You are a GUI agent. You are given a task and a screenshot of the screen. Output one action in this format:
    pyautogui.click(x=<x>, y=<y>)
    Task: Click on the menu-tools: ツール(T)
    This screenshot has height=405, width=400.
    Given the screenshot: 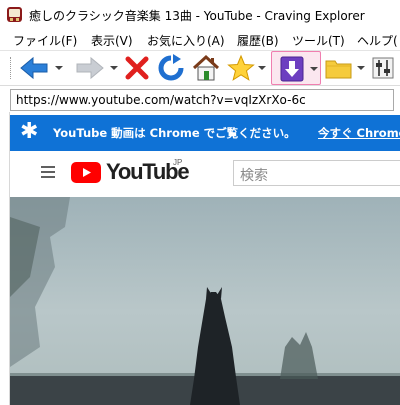 What is the action you would take?
    pyautogui.click(x=318, y=40)
    